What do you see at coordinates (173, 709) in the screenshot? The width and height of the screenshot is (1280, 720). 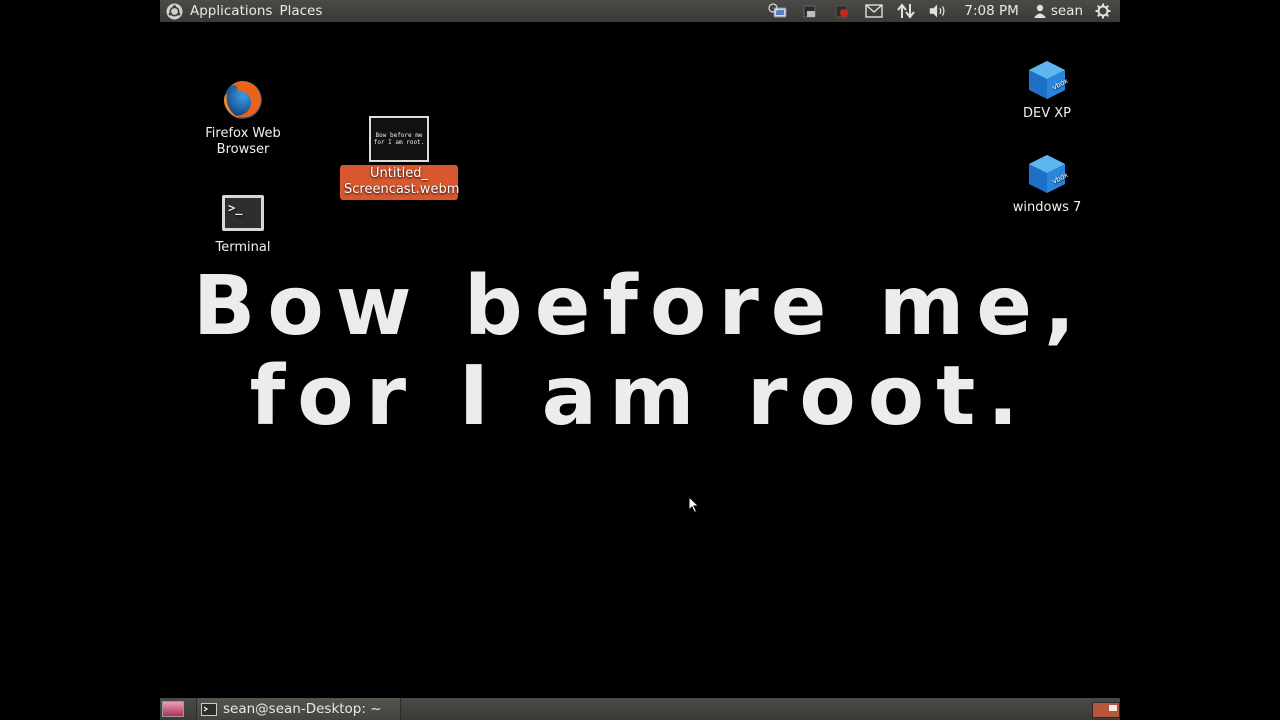 I see `show-desktop-button` at bounding box center [173, 709].